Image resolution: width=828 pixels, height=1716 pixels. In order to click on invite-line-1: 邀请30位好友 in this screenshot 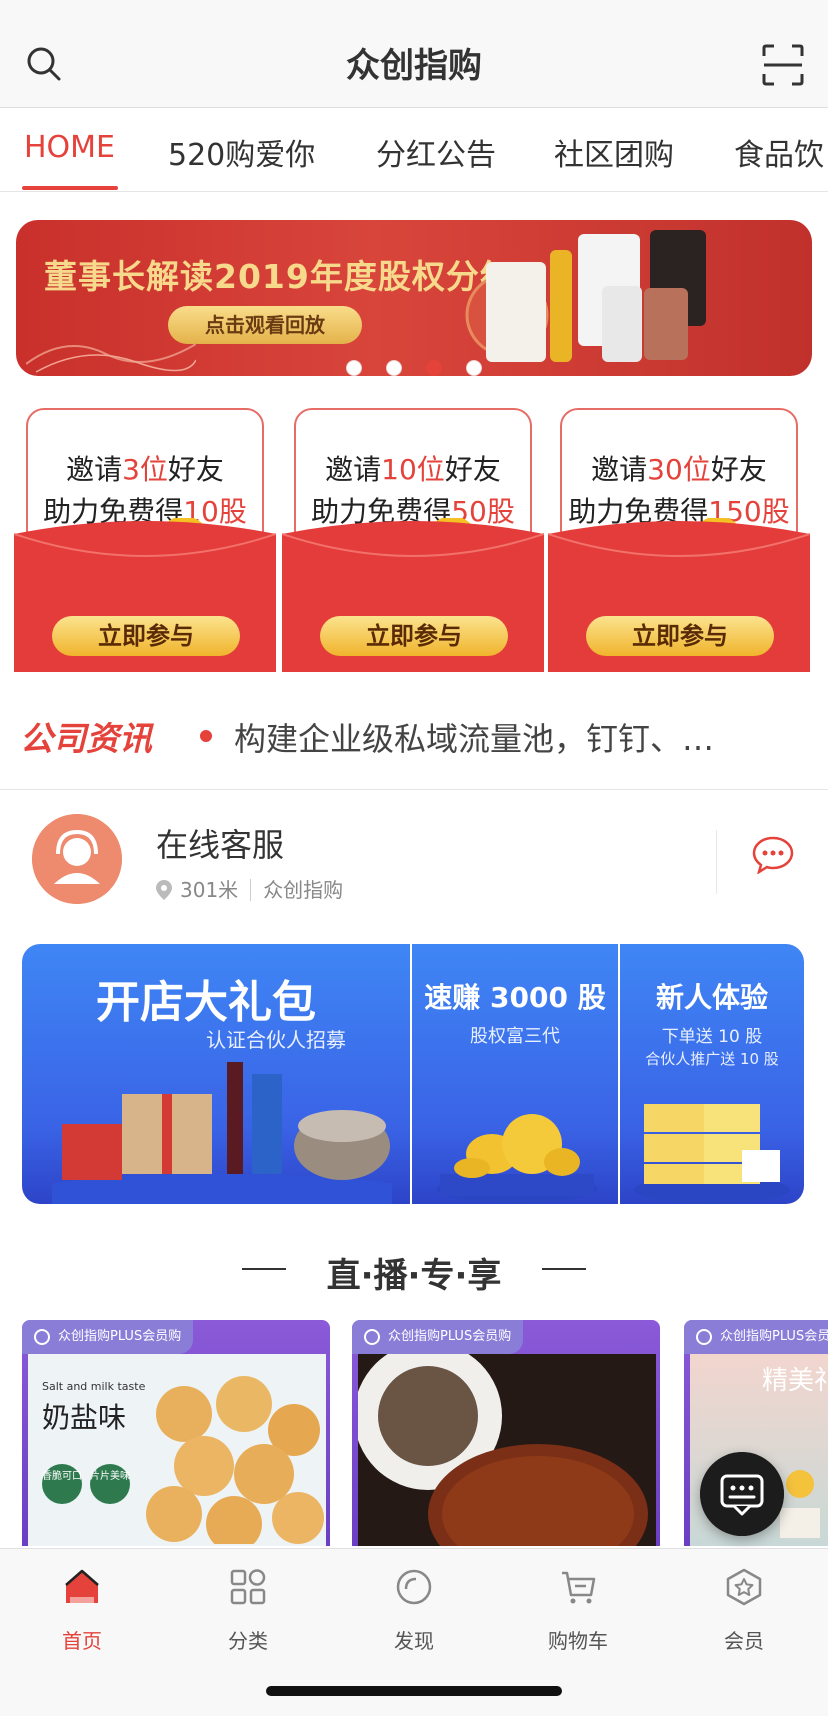, I will do `click(679, 469)`.